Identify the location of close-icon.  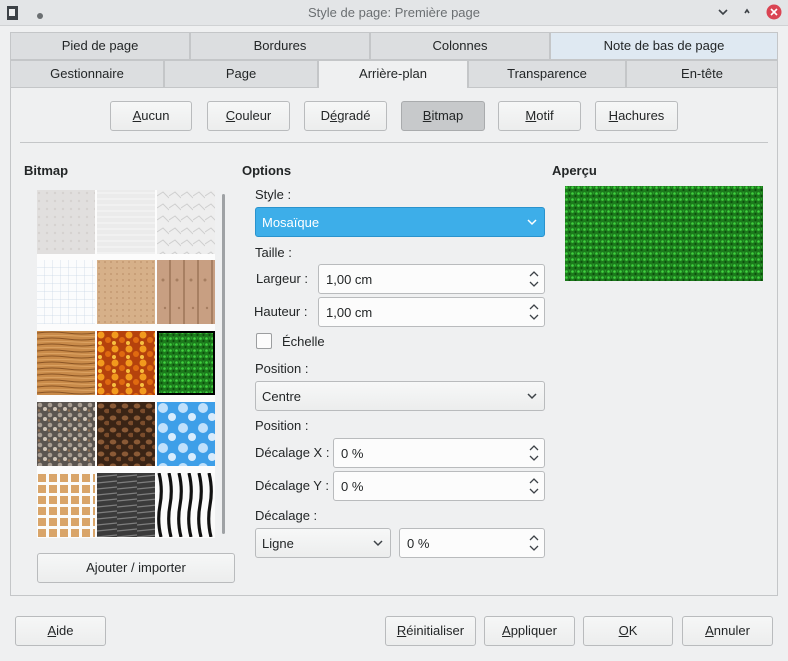
(774, 13).